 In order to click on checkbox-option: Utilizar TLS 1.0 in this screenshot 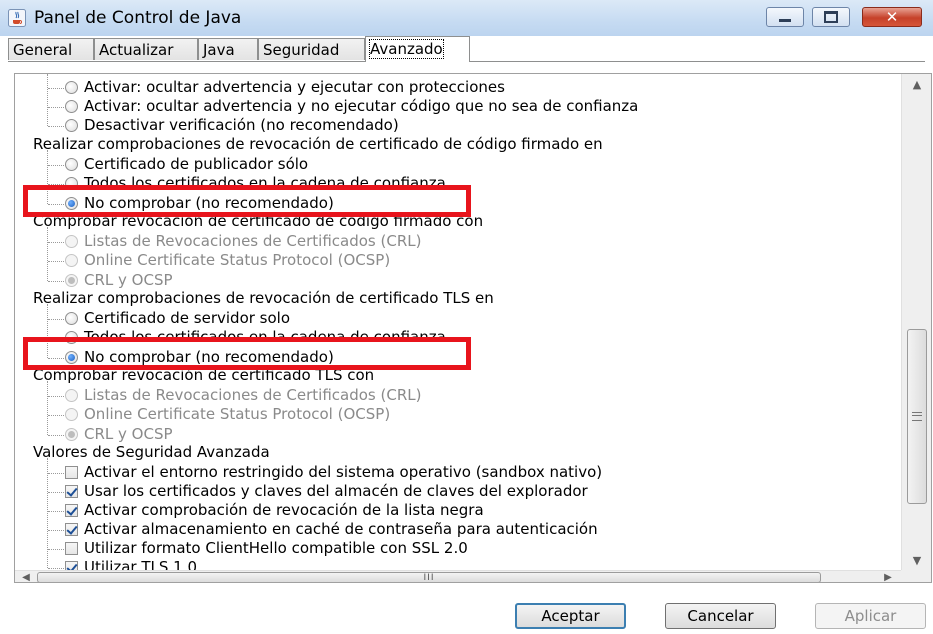, I will do `click(131, 564)`.